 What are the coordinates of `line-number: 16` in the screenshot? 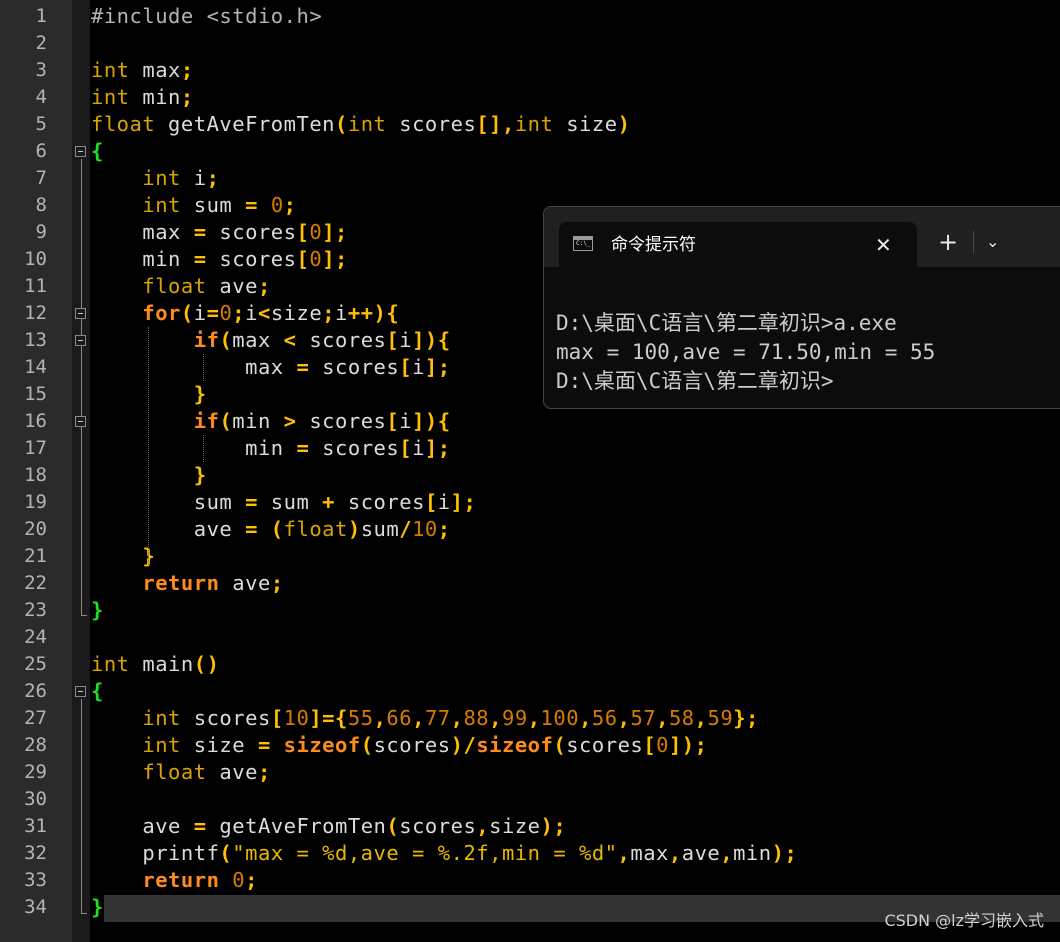 It's located at (35, 421).